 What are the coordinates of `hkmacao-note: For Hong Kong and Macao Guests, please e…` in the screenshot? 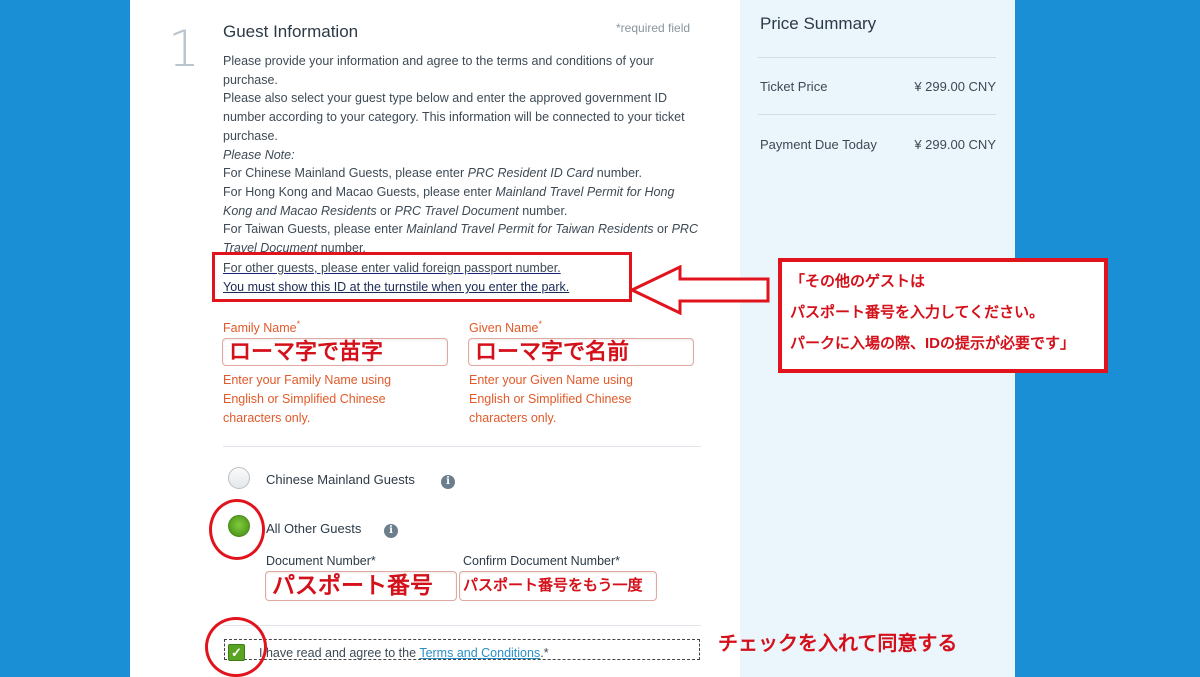 It's located at (449, 201).